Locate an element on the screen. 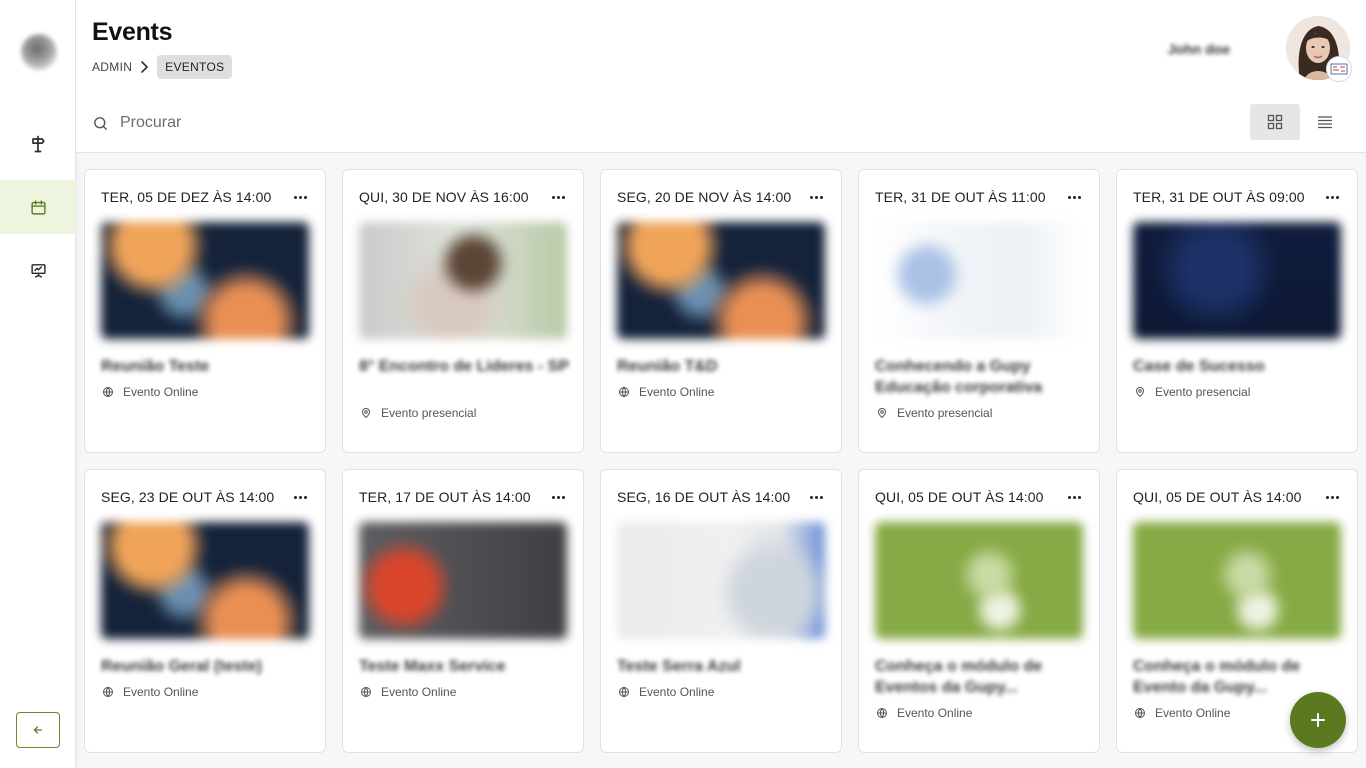  search-bar is located at coordinates (406, 123).